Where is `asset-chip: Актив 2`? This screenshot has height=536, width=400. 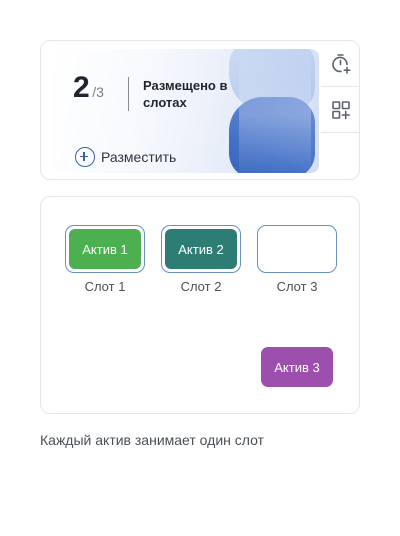 asset-chip: Актив 2 is located at coordinates (201, 249).